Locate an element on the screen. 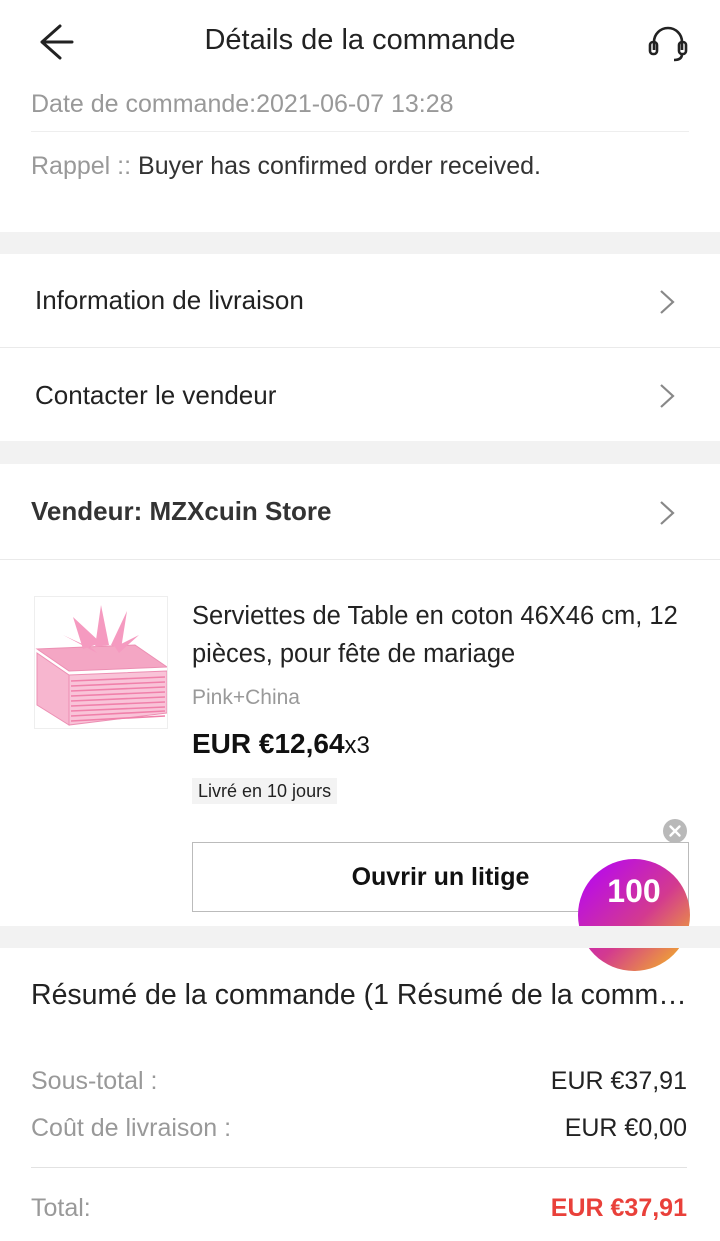  coin-value: 100 is located at coordinates (634, 891).